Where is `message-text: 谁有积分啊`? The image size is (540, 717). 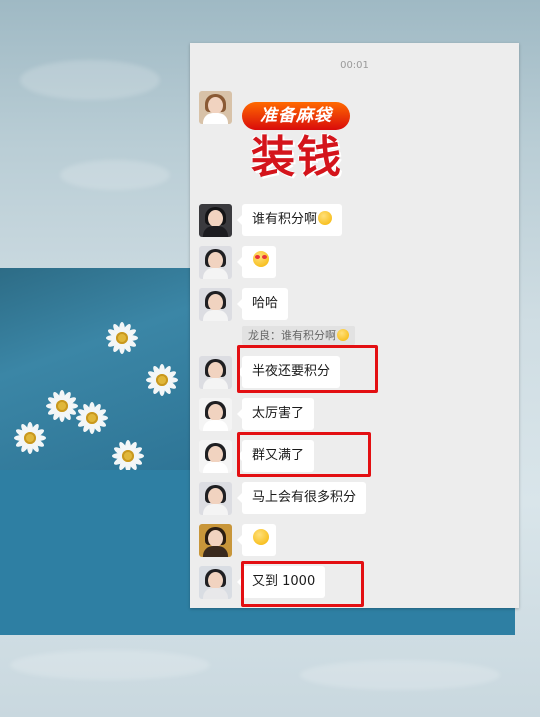 message-text: 谁有积分啊 is located at coordinates (285, 219).